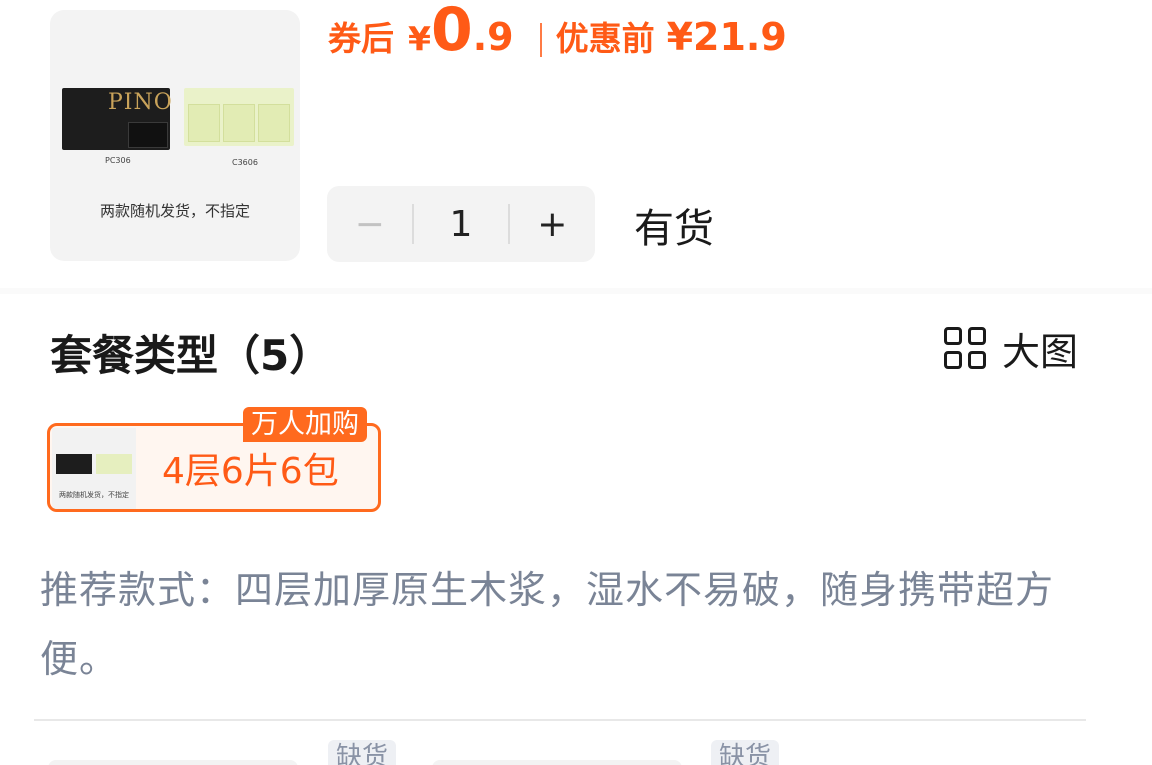 This screenshot has height=765, width=1152. I want to click on price-decimal: .9, so click(493, 37).